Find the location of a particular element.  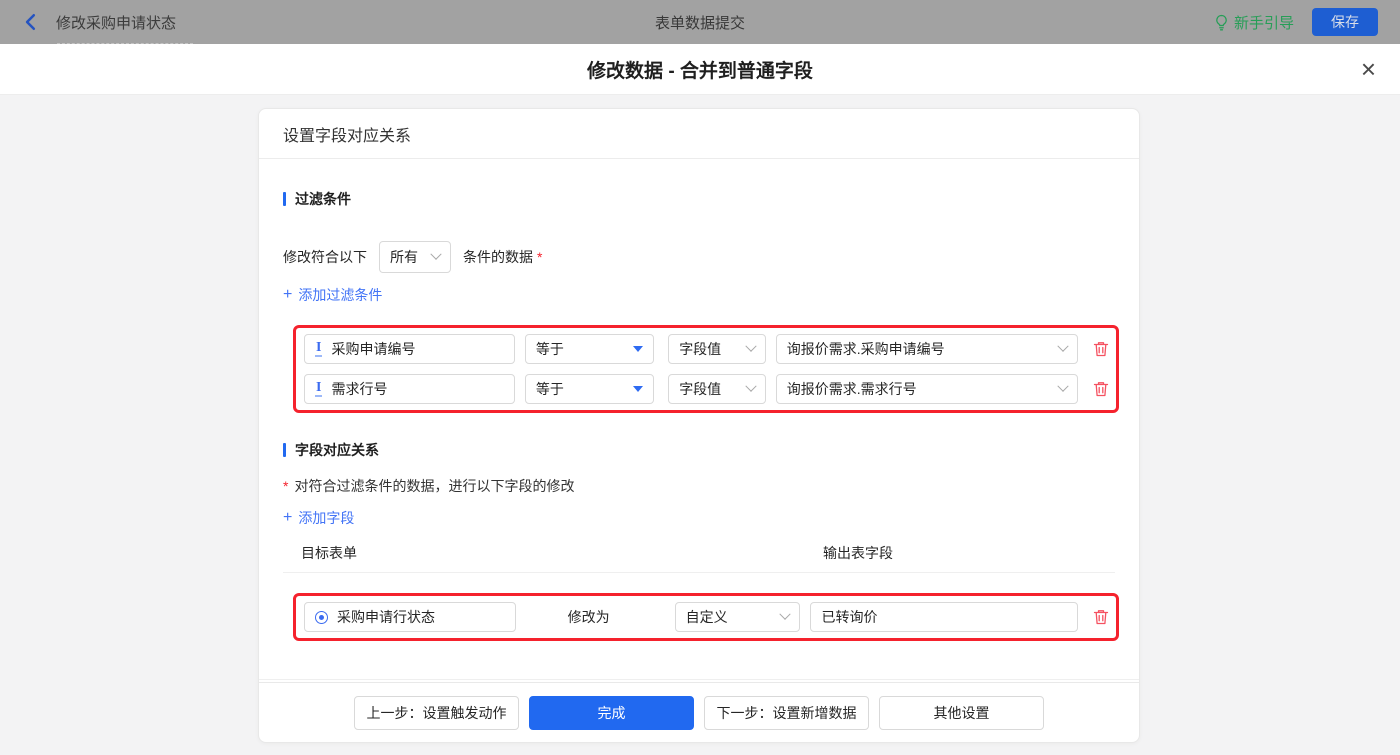

mapping-table-header: 目标表单 输出表字段 is located at coordinates (699, 556).